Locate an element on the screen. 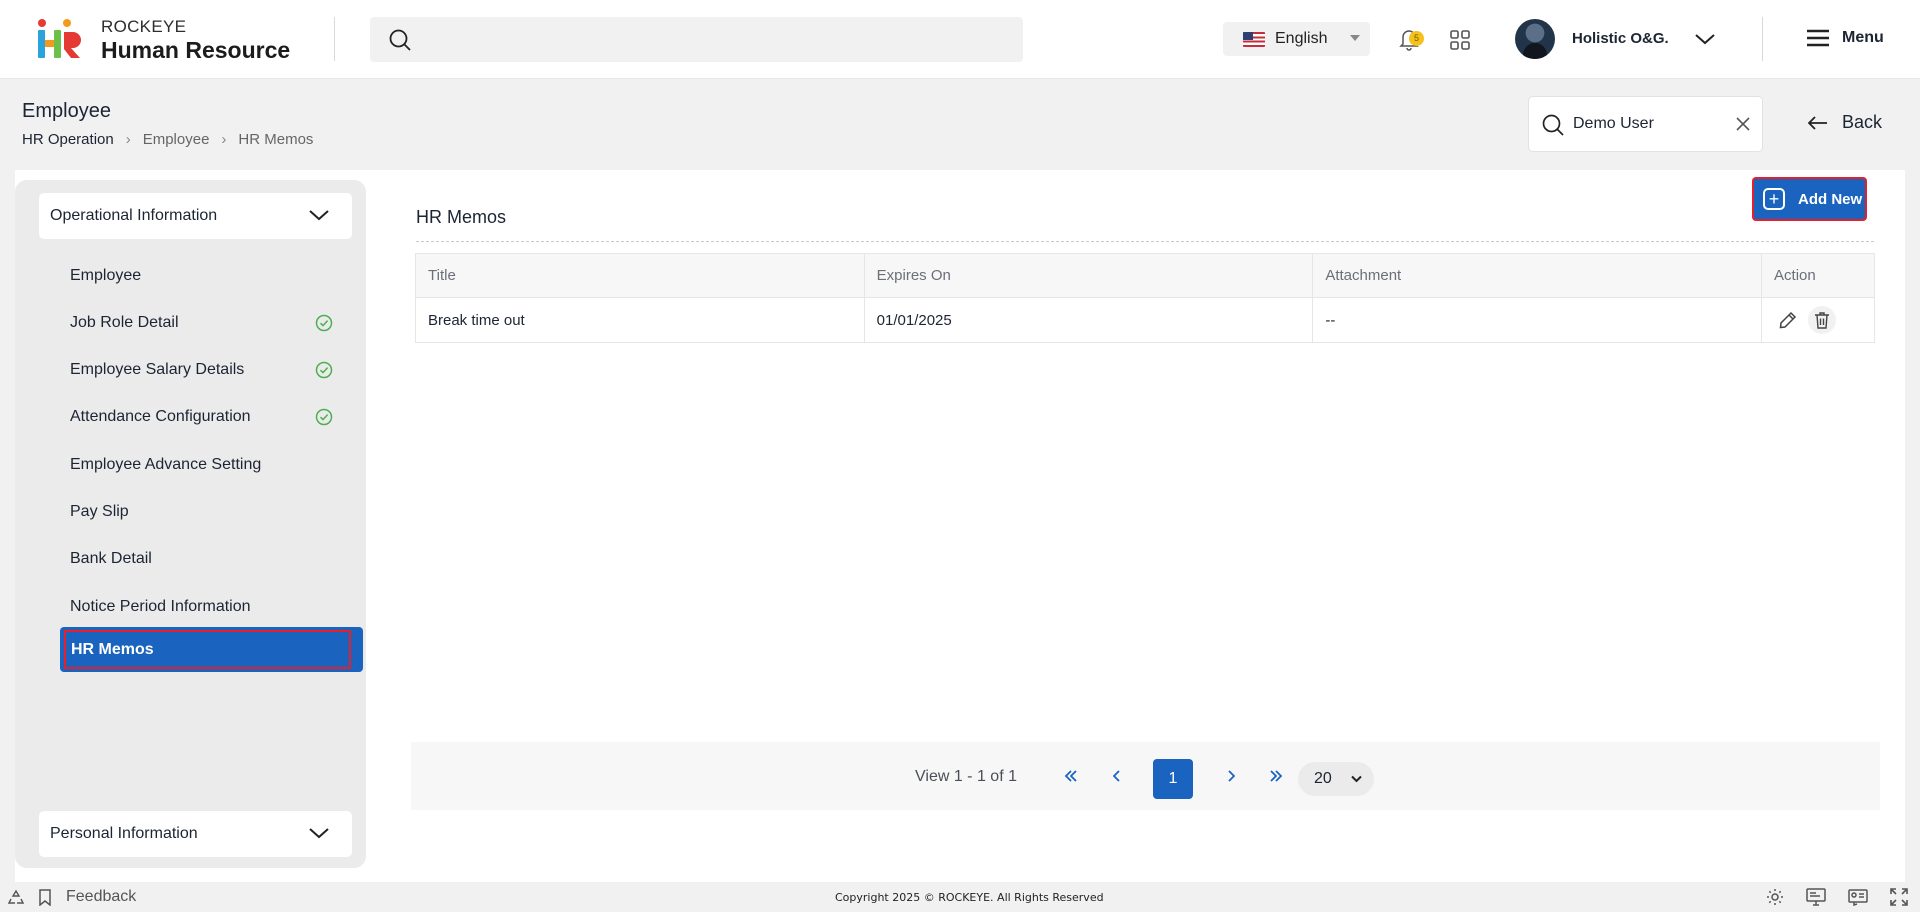 The height and width of the screenshot is (912, 1920). double-chevron-right-icon is located at coordinates (1276, 776).